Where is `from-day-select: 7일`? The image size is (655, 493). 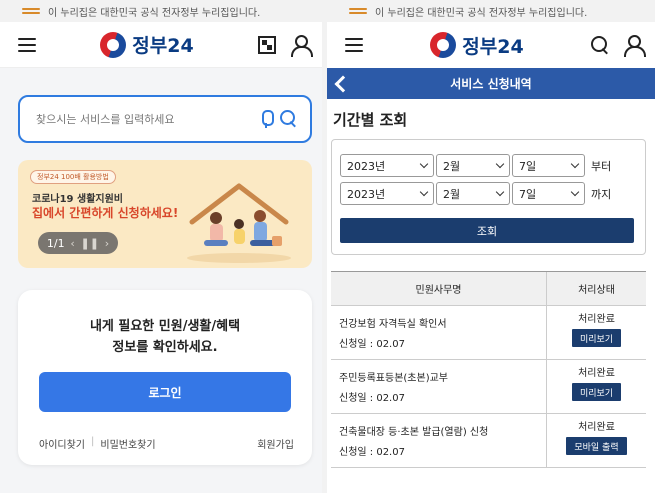
from-day-select: 7일 is located at coordinates (548, 165).